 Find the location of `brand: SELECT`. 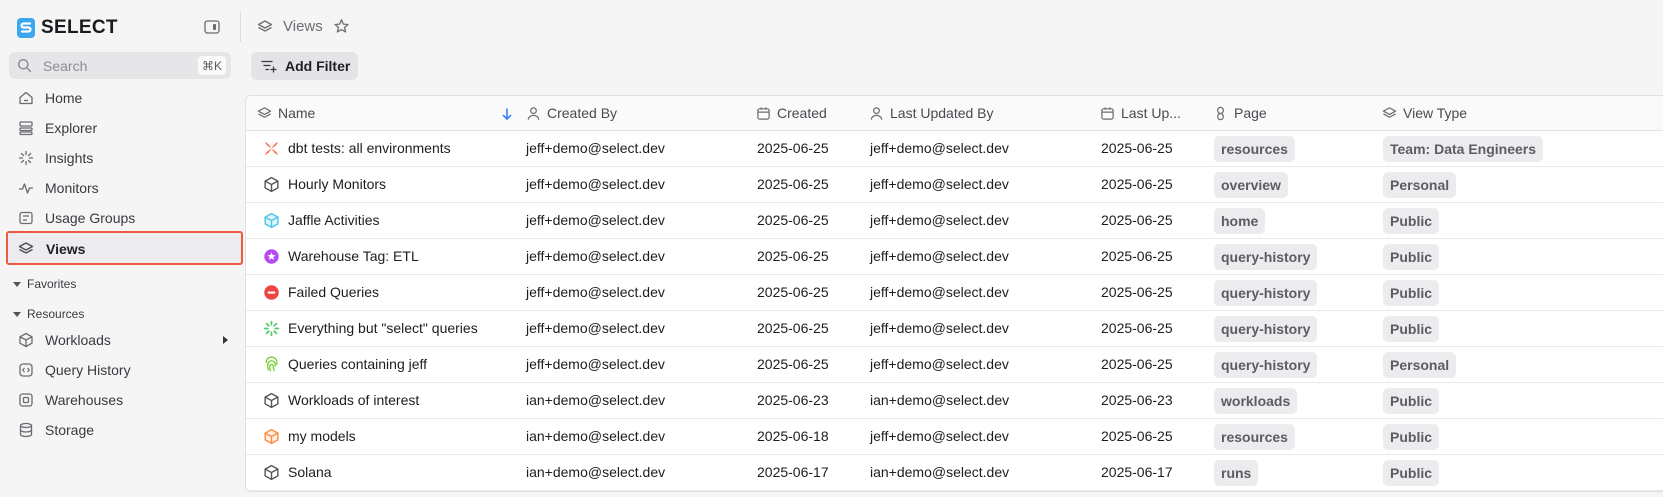

brand: SELECT is located at coordinates (67, 28).